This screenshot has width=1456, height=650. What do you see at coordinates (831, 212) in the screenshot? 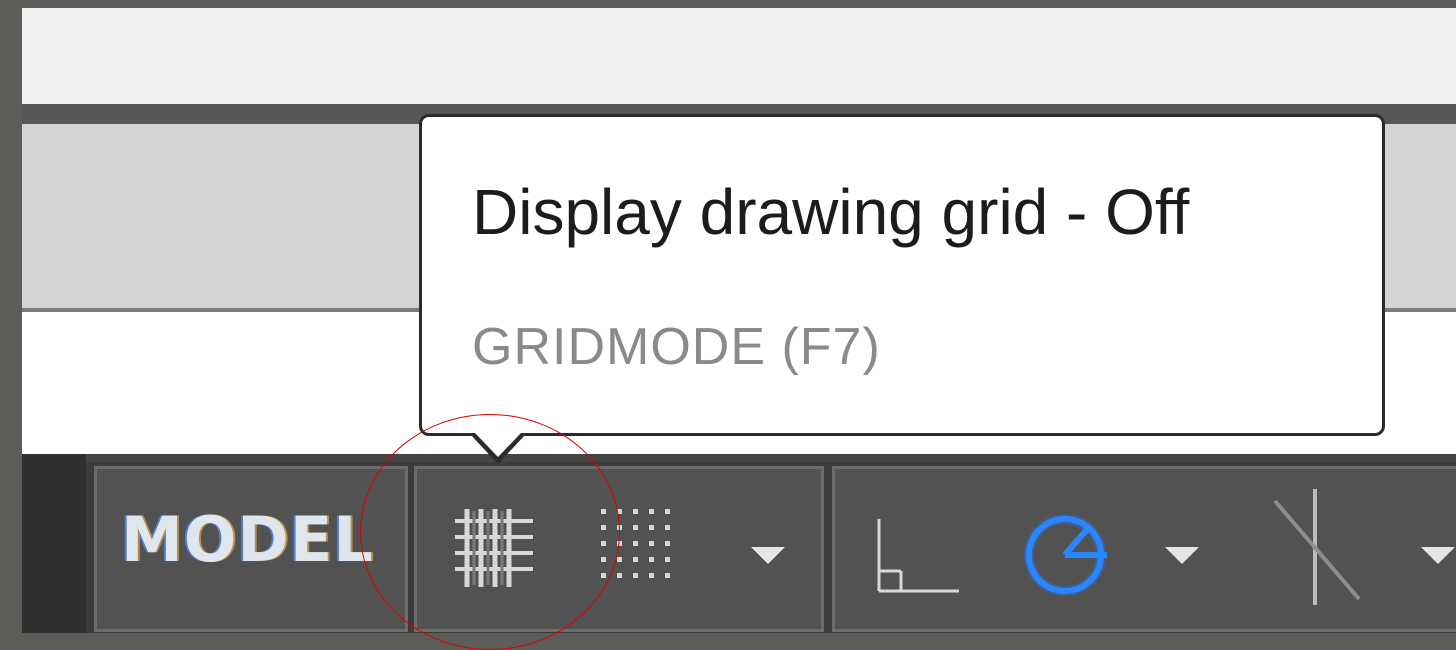
I see `tooltip-title: Display drawing grid - Off` at bounding box center [831, 212].